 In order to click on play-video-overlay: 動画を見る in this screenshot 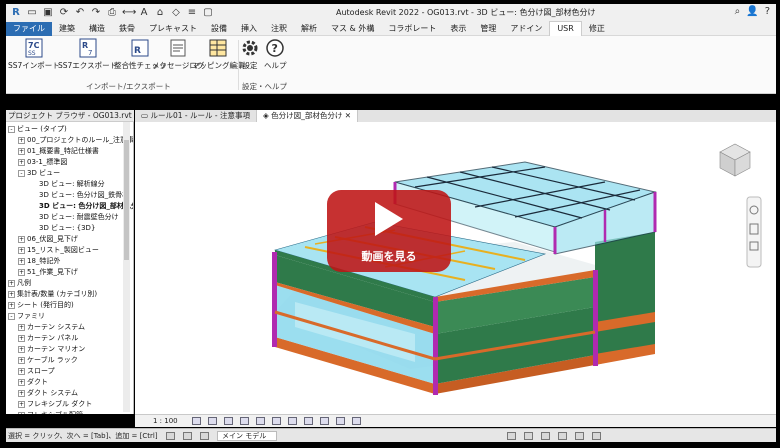, I will do `click(389, 231)`.